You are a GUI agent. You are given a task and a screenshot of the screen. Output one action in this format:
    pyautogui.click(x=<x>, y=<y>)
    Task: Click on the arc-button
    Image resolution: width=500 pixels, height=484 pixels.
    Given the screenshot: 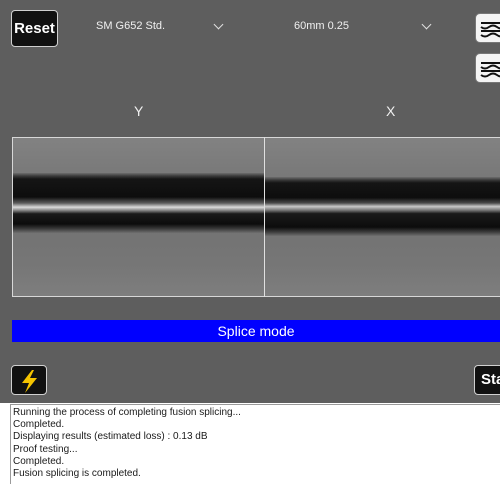 What is the action you would take?
    pyautogui.click(x=29, y=380)
    